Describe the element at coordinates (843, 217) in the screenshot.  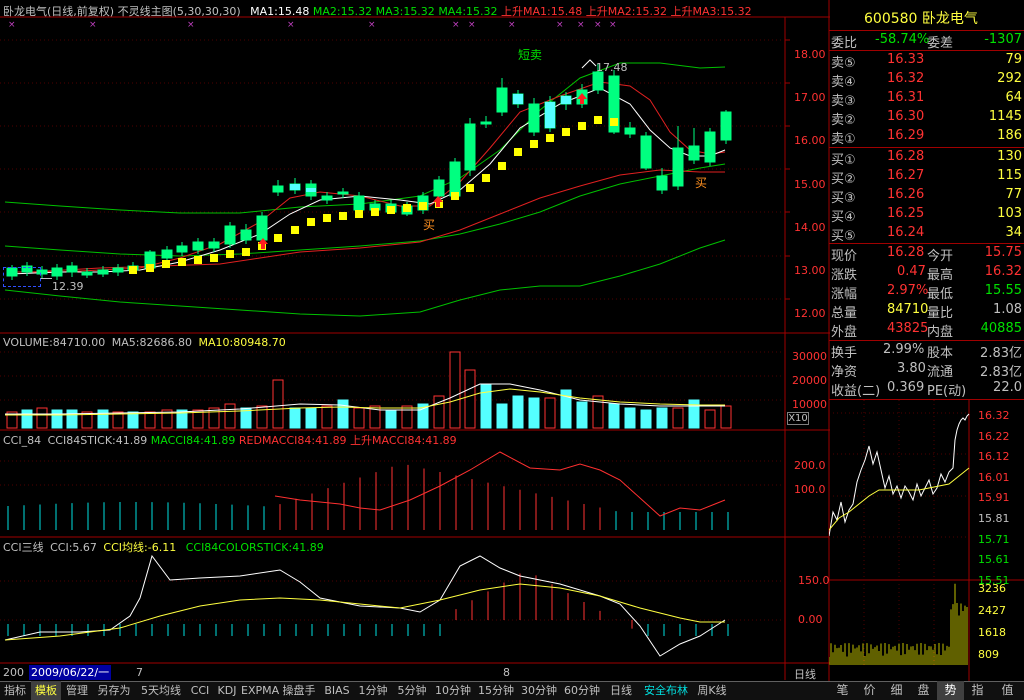
I see `buy-label: 买④` at that location.